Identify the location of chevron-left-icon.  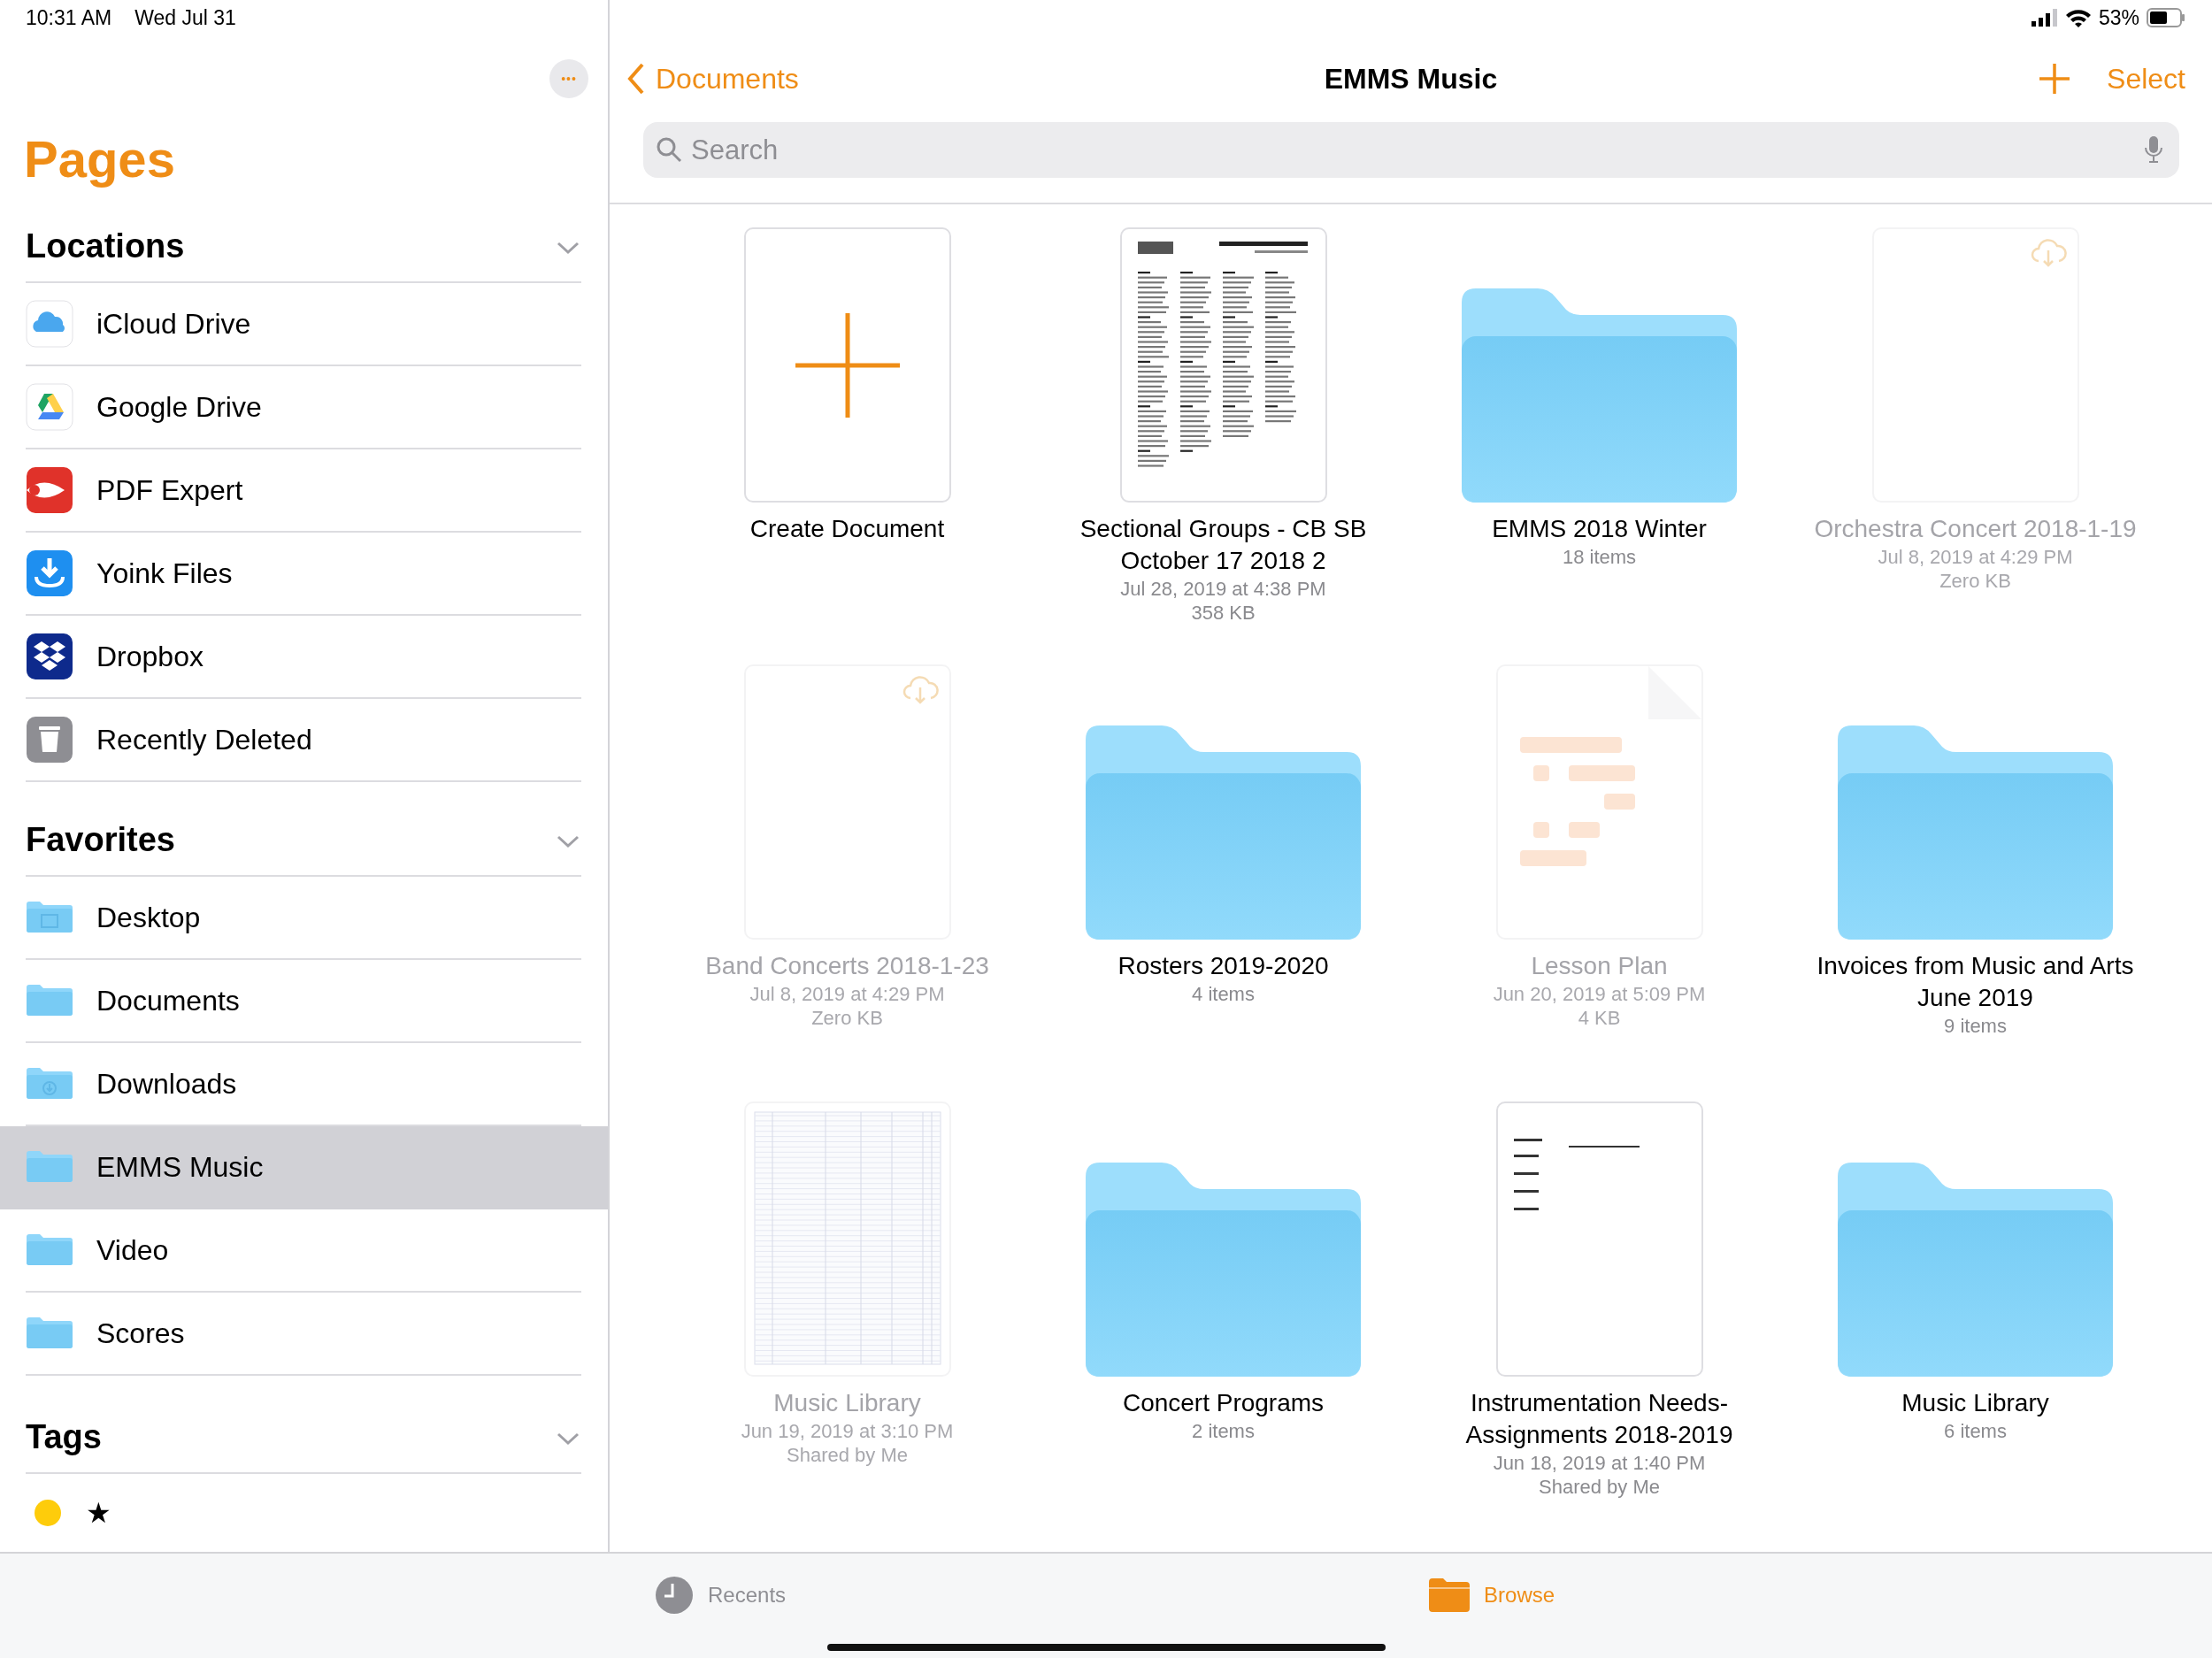
(636, 79).